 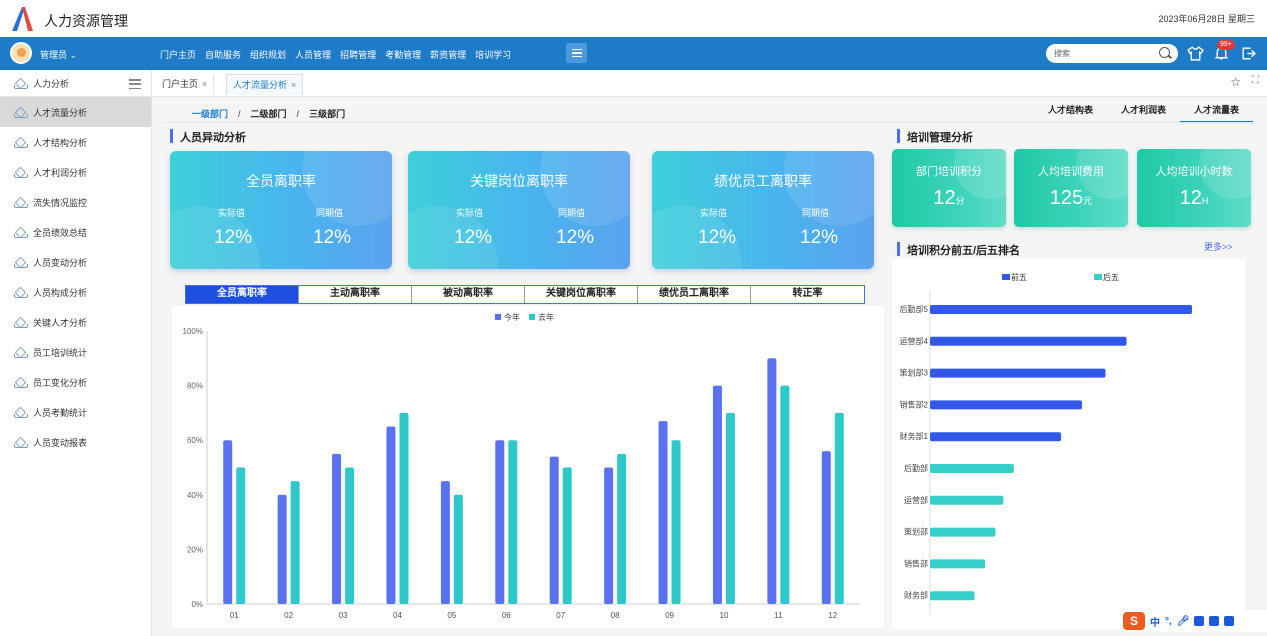 What do you see at coordinates (576, 53) in the screenshot?
I see `menu-icon` at bounding box center [576, 53].